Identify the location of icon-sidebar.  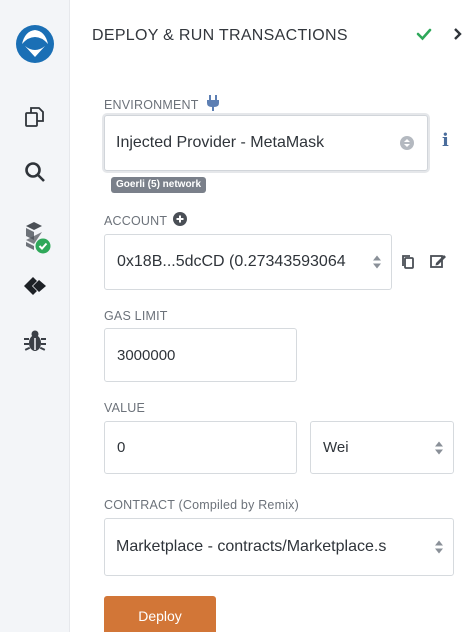
(35, 316).